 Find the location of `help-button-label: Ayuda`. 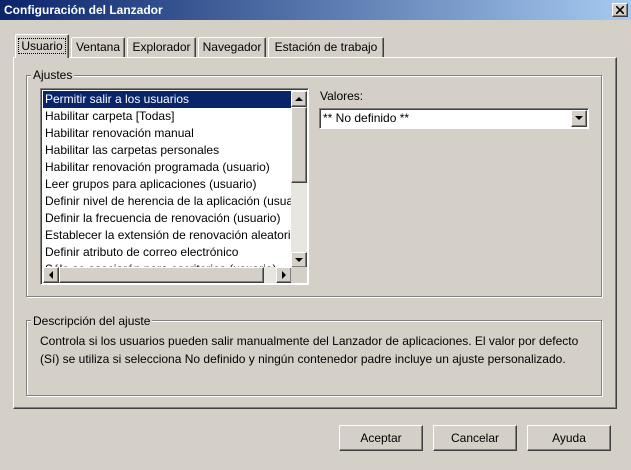

help-button-label: Ayuda is located at coordinates (569, 438).